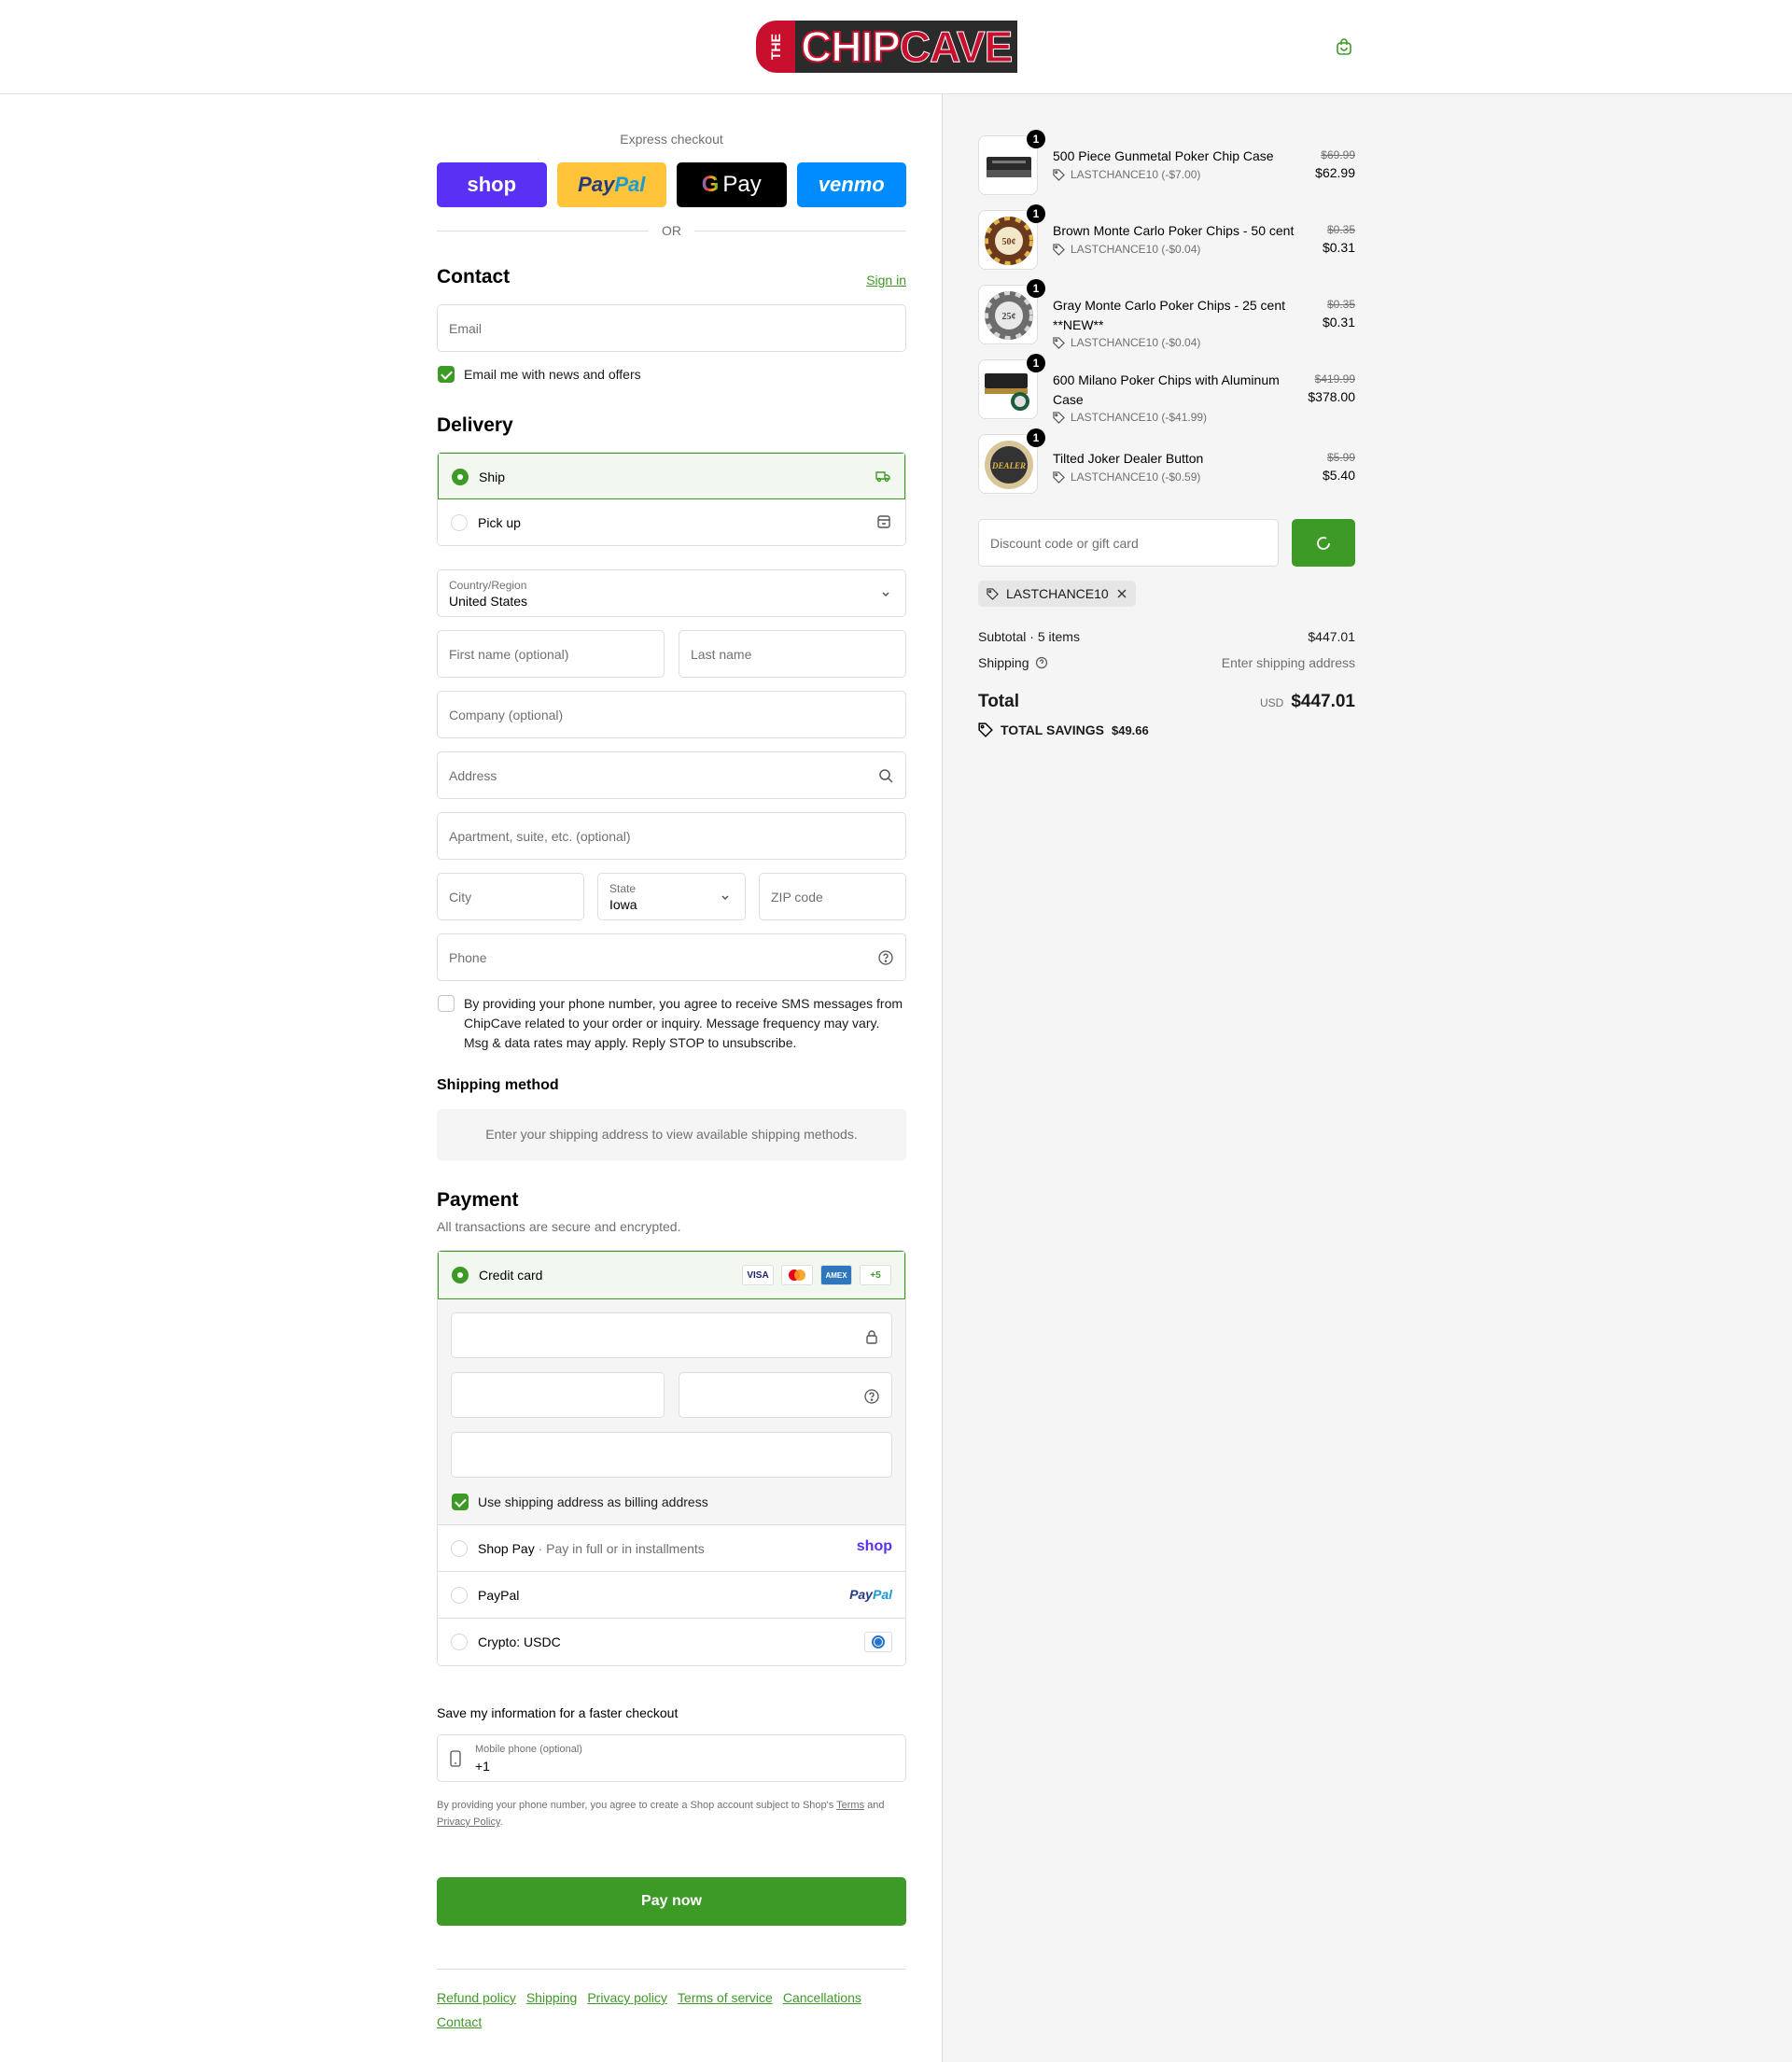  What do you see at coordinates (732, 184) in the screenshot?
I see `google-pay-express-button: G Pay` at bounding box center [732, 184].